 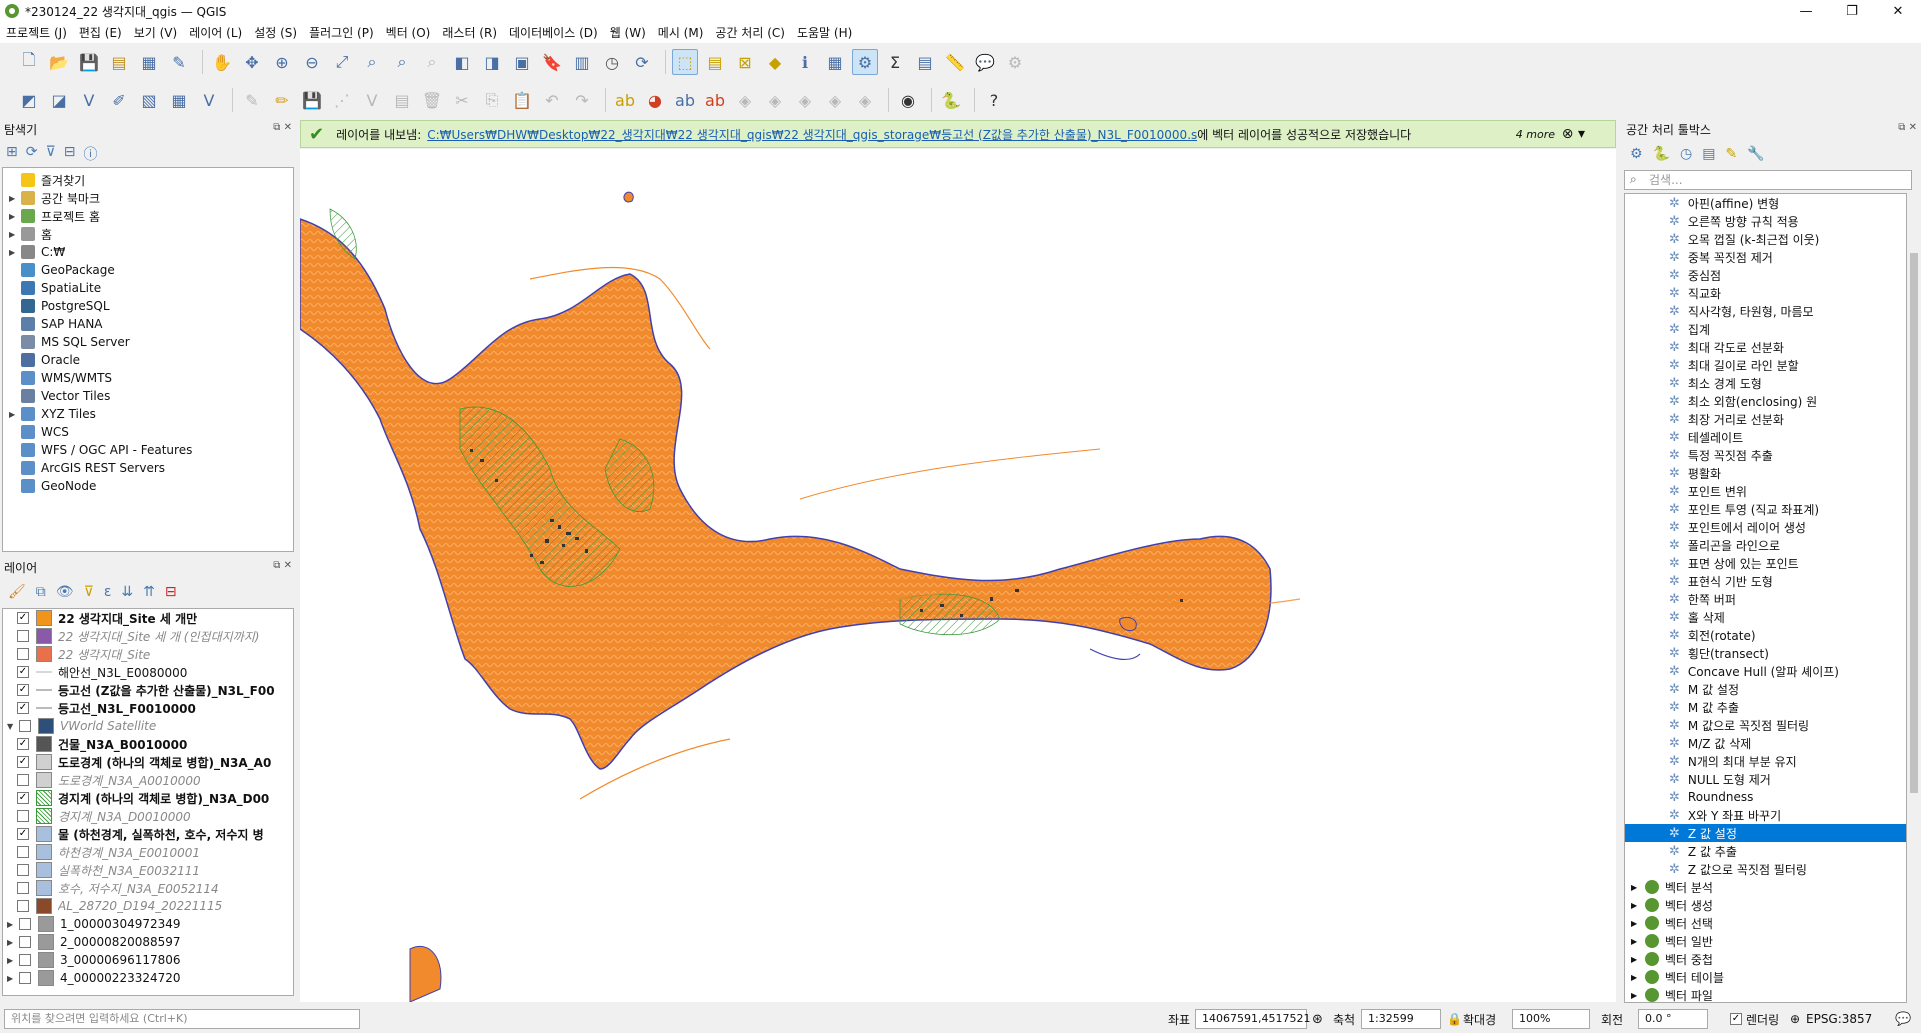 I want to click on algorithm-item: ✲ X와 Y 좌표 바꾸기, so click(x=1765, y=815).